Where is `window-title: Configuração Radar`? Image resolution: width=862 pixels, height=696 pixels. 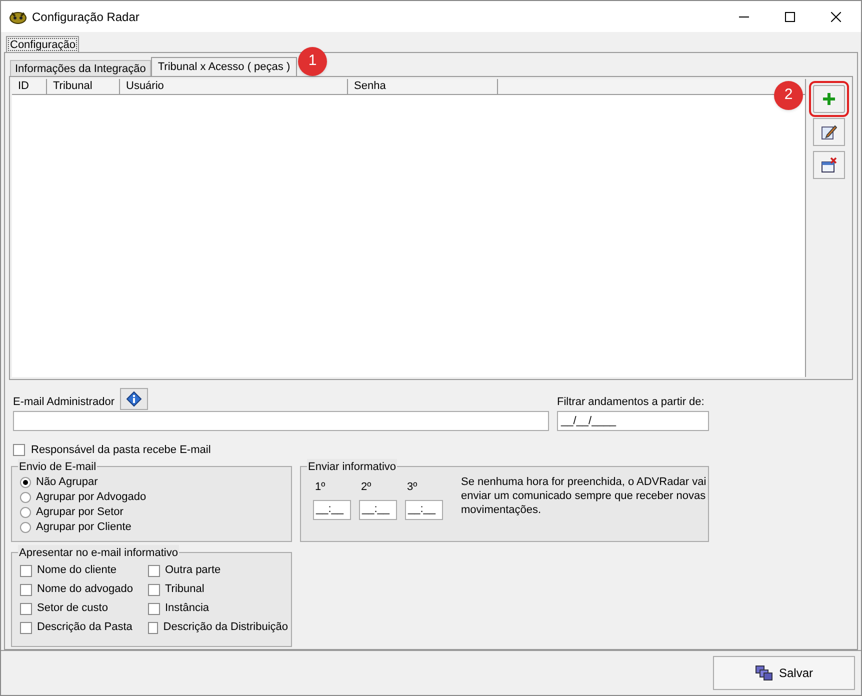 window-title: Configuração Radar is located at coordinates (86, 17).